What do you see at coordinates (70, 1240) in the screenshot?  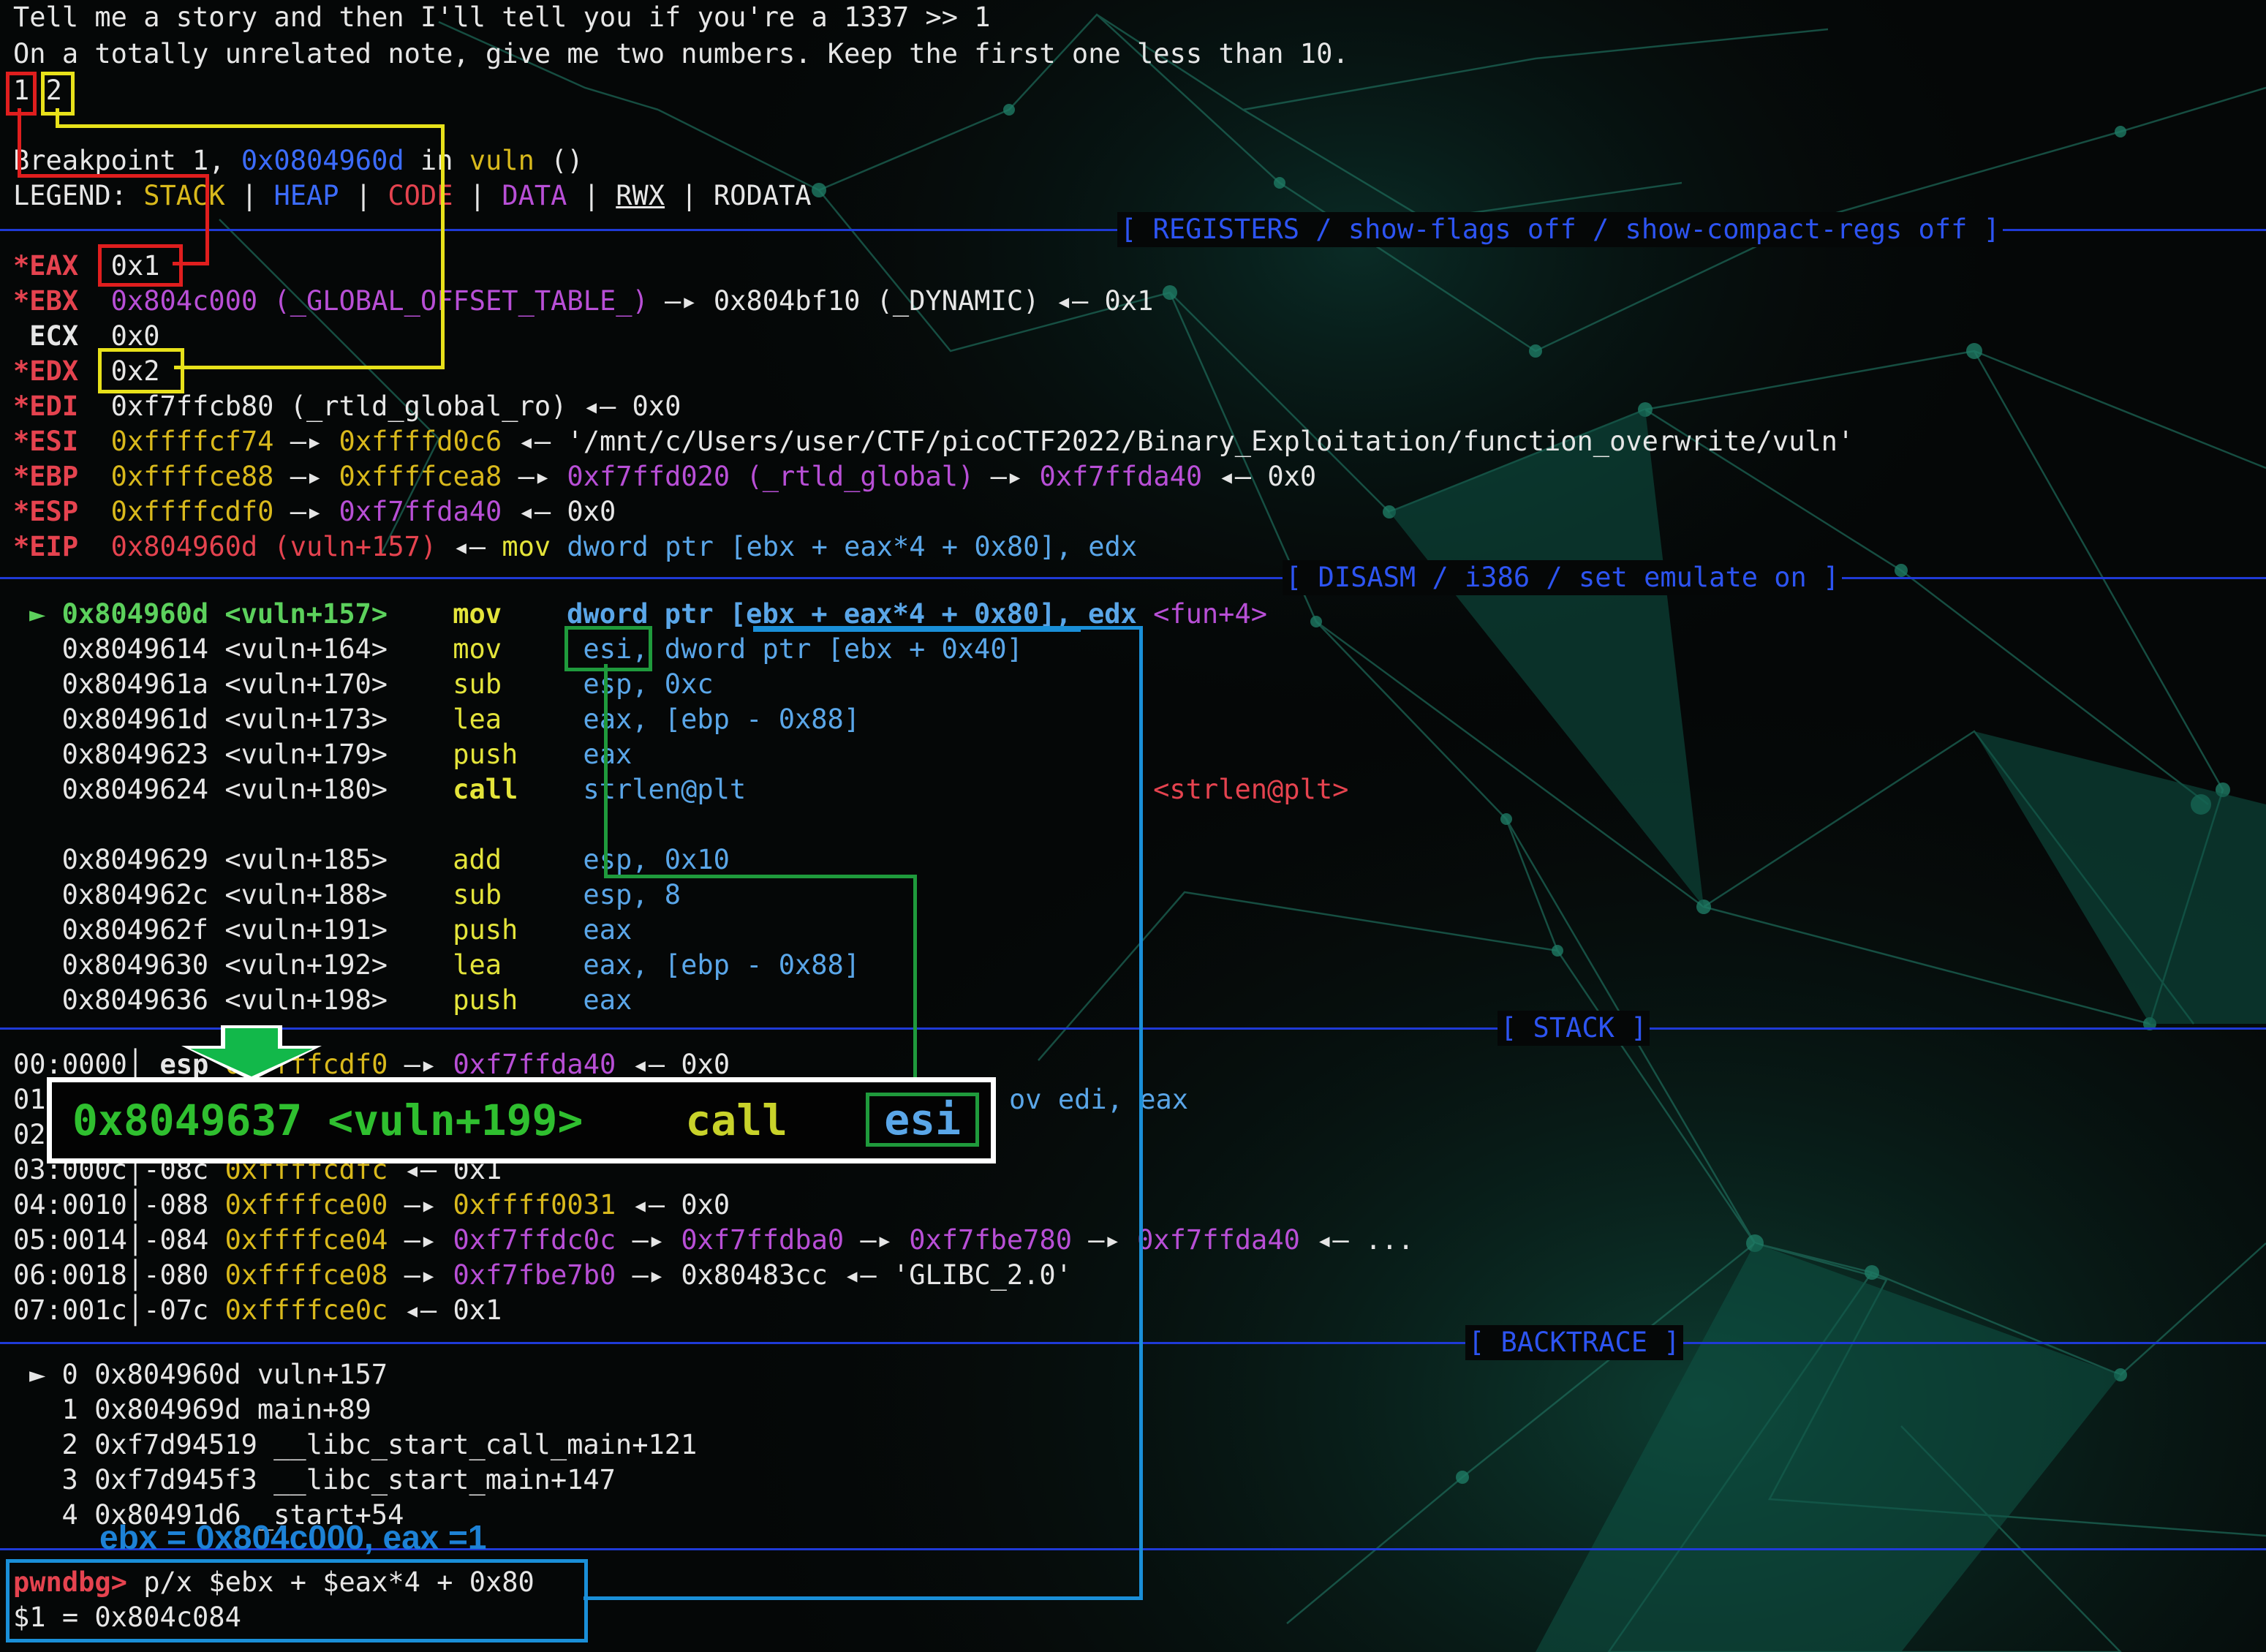 I see `stack-index: 05:0014` at bounding box center [70, 1240].